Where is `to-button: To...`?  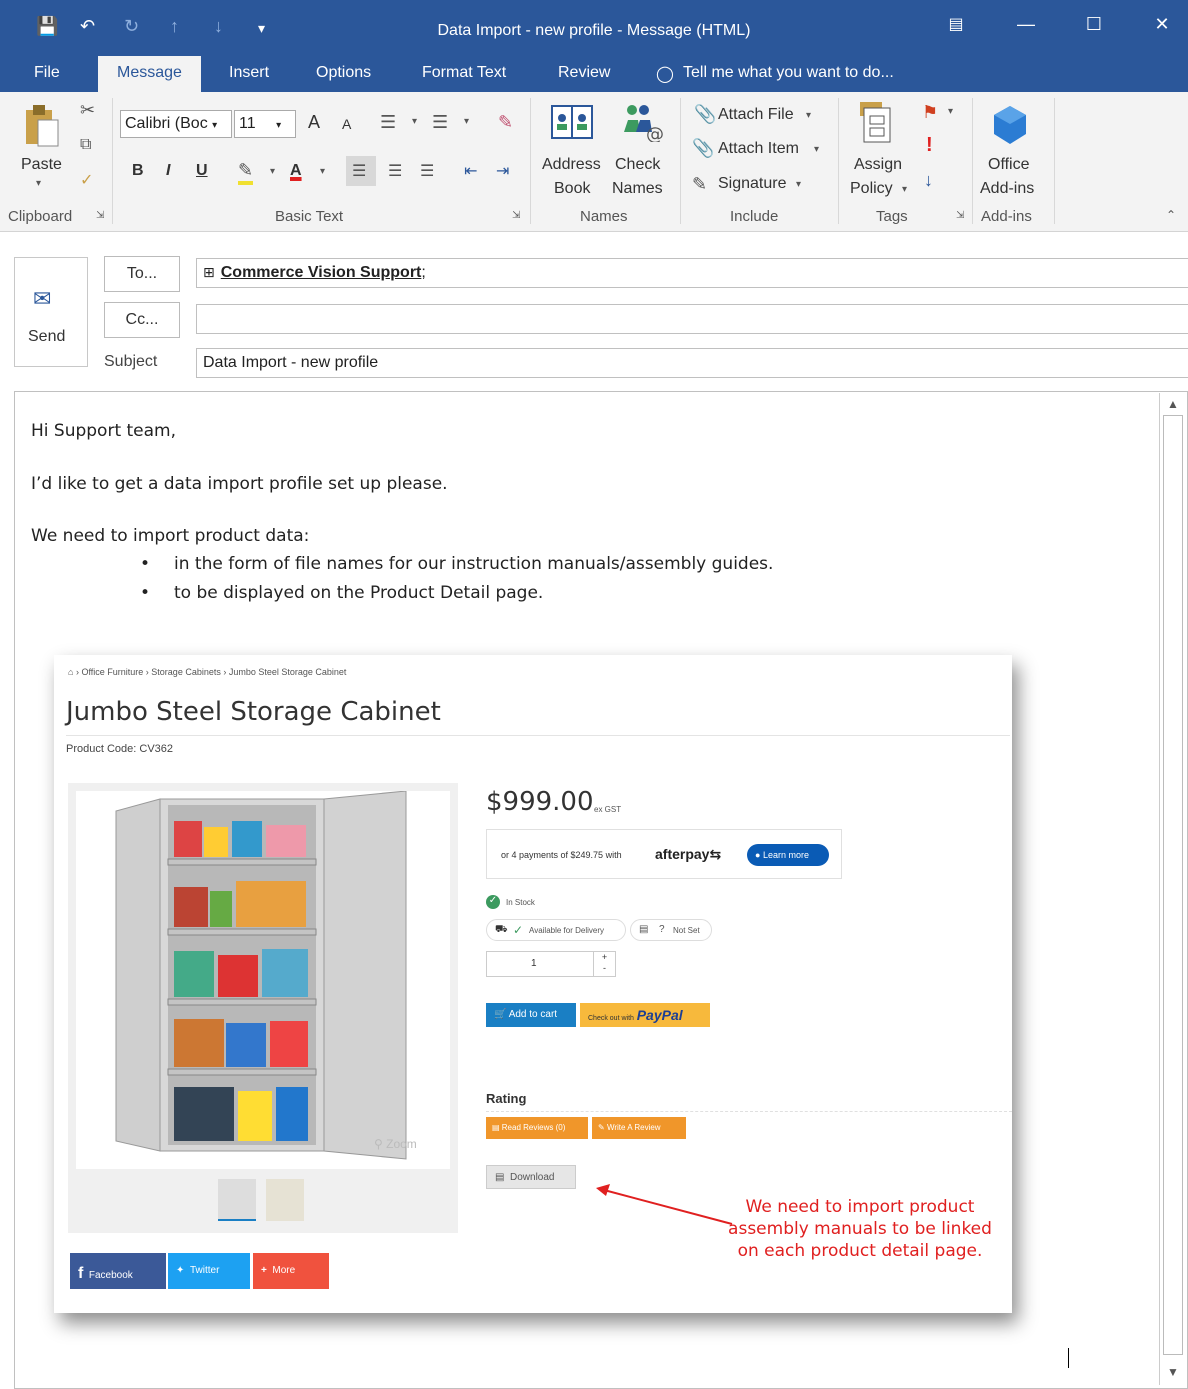 to-button: To... is located at coordinates (142, 274).